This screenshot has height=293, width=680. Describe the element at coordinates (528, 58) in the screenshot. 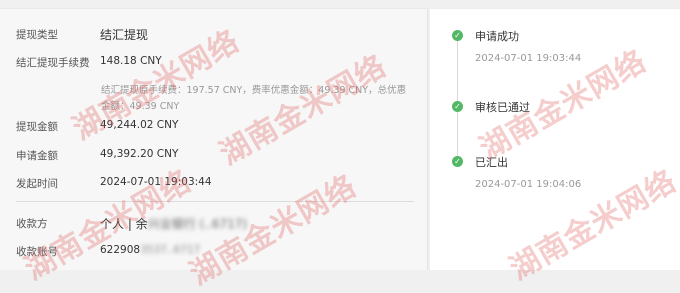

I see `timeline-step-time: 2024-07-01 19:03:44` at that location.